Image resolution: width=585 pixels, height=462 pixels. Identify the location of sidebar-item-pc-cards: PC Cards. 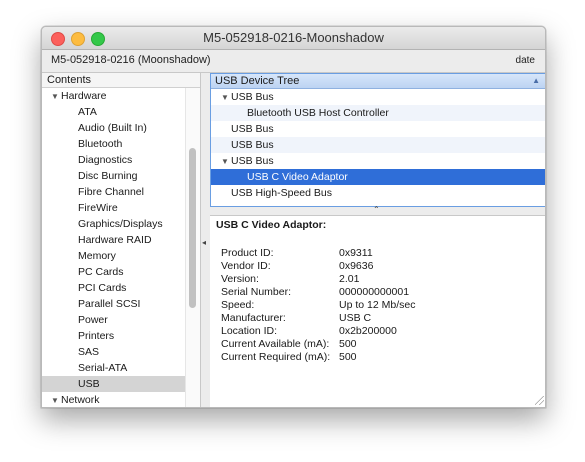
(121, 272).